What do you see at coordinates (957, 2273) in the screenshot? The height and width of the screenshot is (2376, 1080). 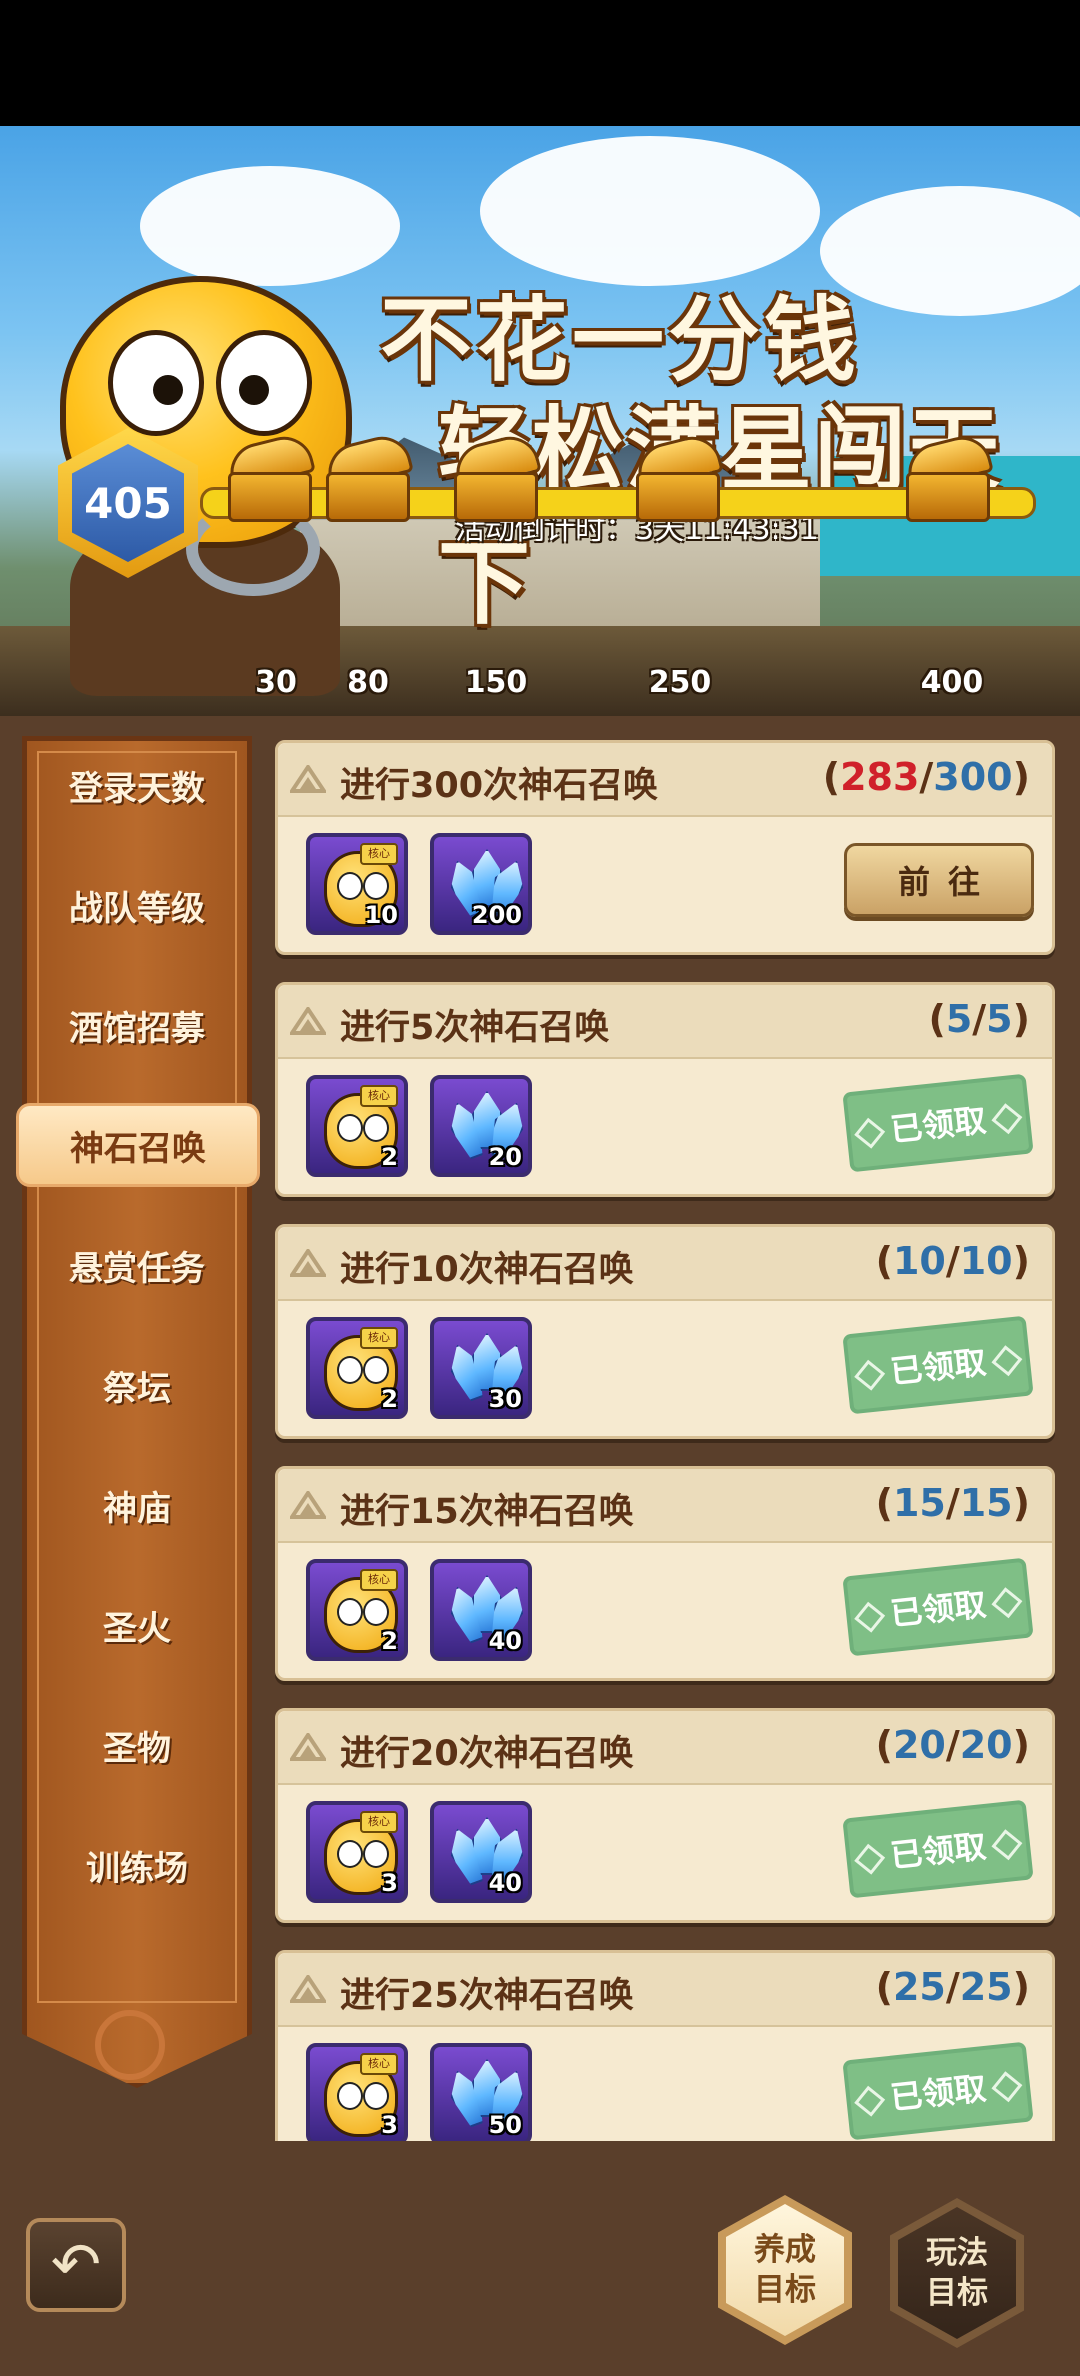 I see `gameplay-goal-label: 玩法 目标` at bounding box center [957, 2273].